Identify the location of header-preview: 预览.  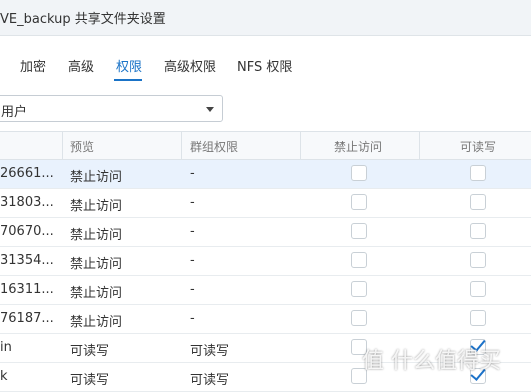
(82, 146).